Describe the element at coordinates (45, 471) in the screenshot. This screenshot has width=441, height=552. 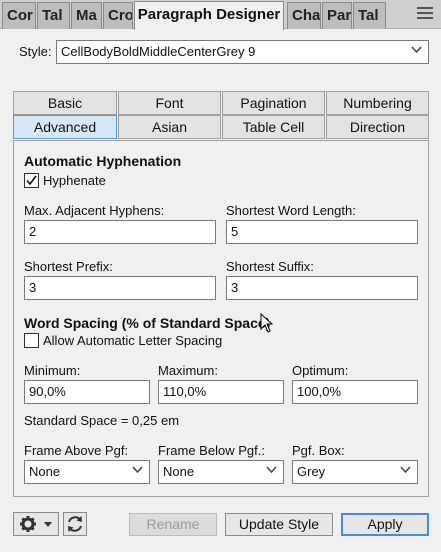
I see `frame-above-value: None` at that location.